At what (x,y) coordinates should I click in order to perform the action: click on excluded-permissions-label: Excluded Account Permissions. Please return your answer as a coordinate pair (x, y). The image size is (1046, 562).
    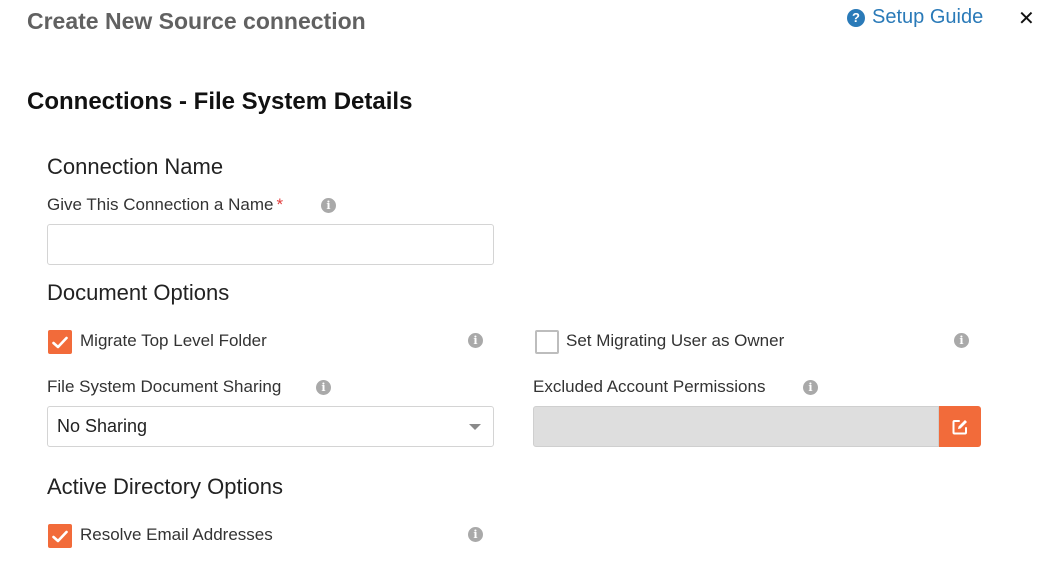
    Looking at the image, I should click on (649, 386).